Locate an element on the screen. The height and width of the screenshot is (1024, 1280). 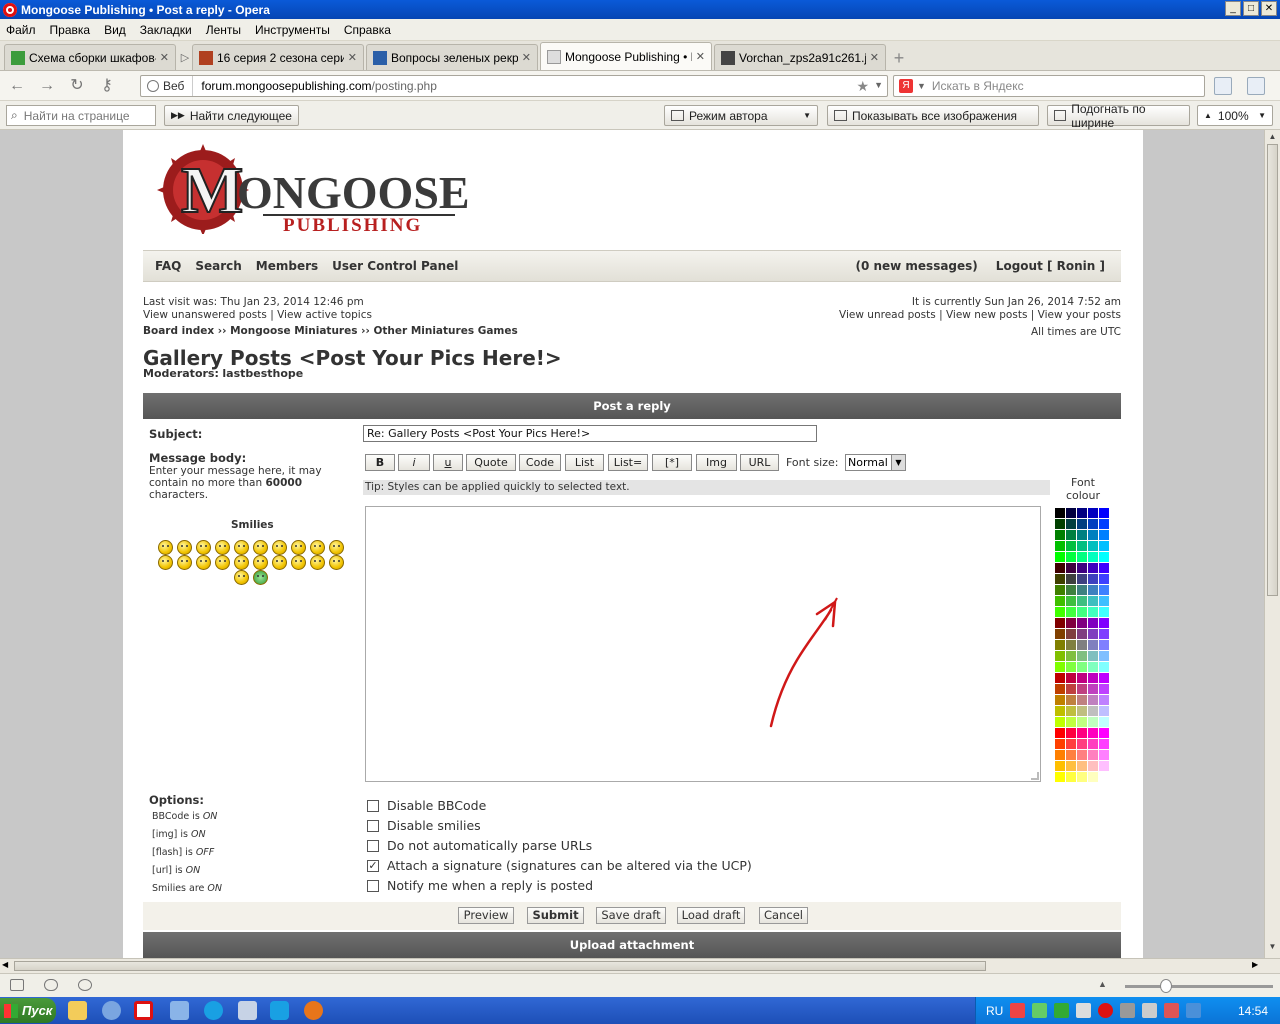
logout-link: Logout [ Ronin ] is located at coordinates (1050, 266).